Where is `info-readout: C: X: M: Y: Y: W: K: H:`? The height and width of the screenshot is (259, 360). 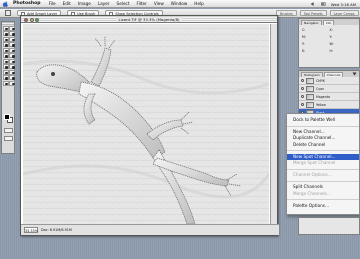
info-readout: C: X: M: Y: Y: W: K: H: is located at coordinates (329, 40).